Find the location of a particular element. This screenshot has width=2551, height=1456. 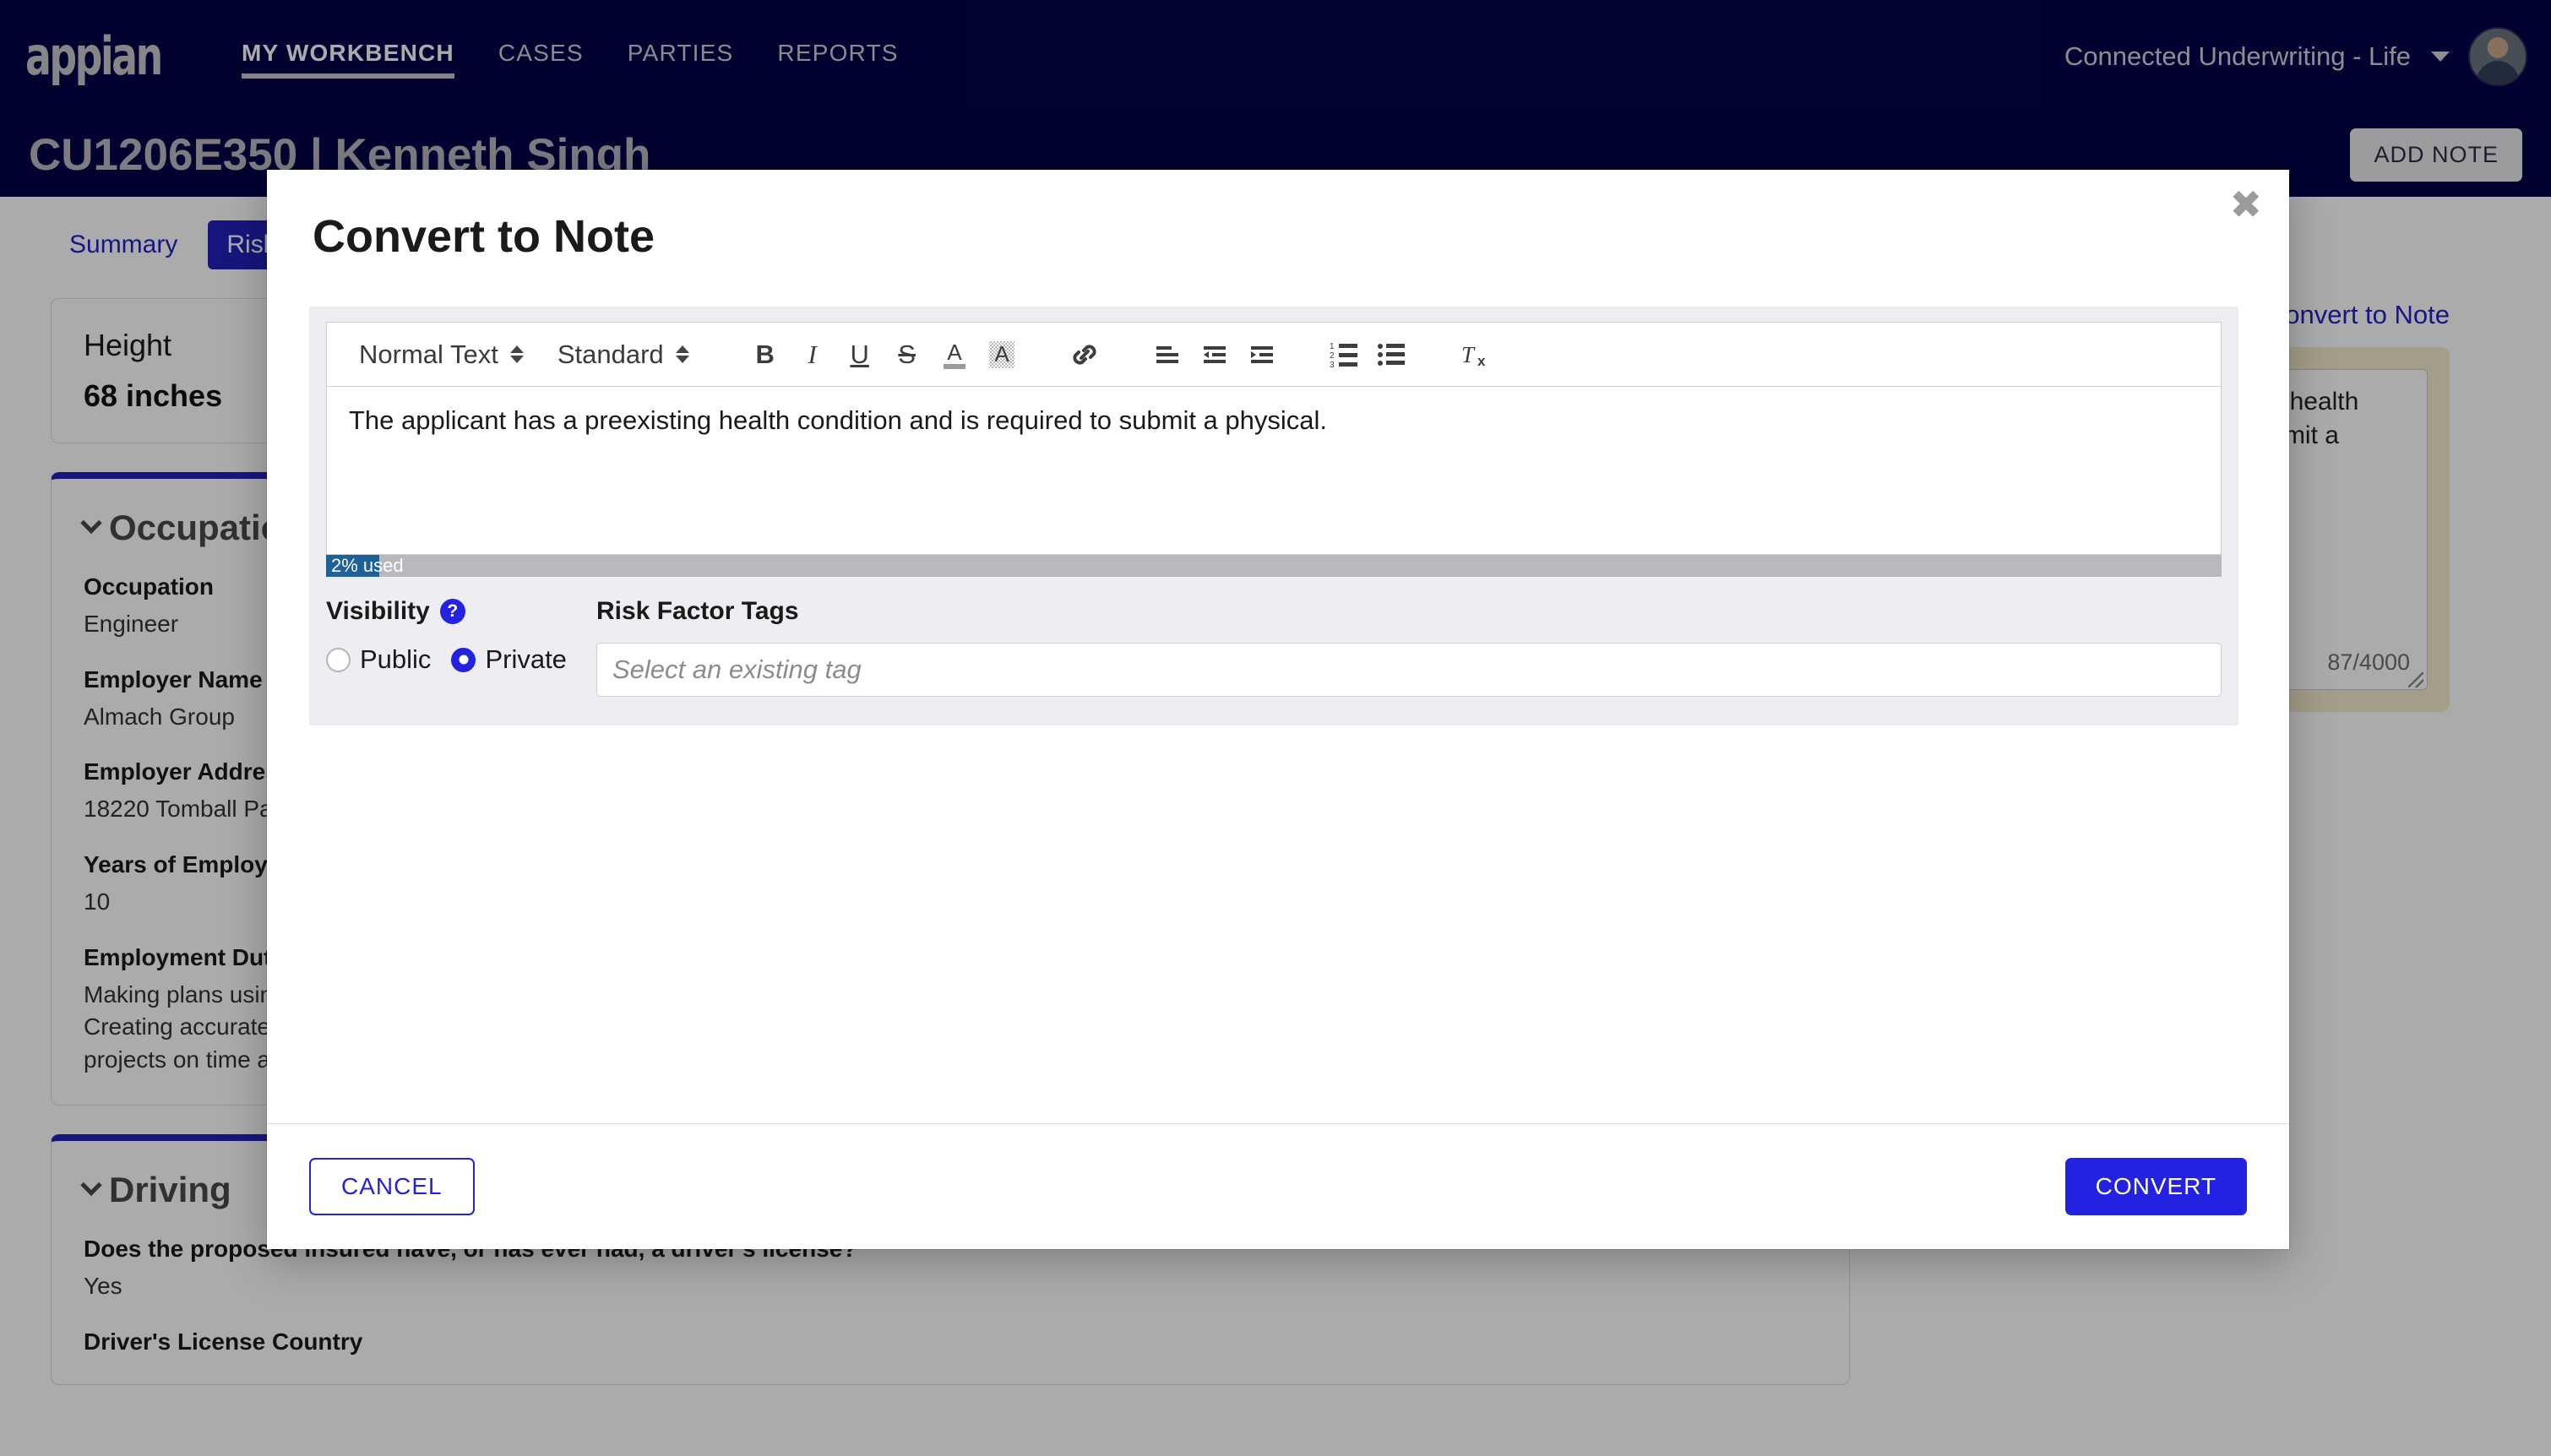

italic-icon: I is located at coordinates (812, 354).